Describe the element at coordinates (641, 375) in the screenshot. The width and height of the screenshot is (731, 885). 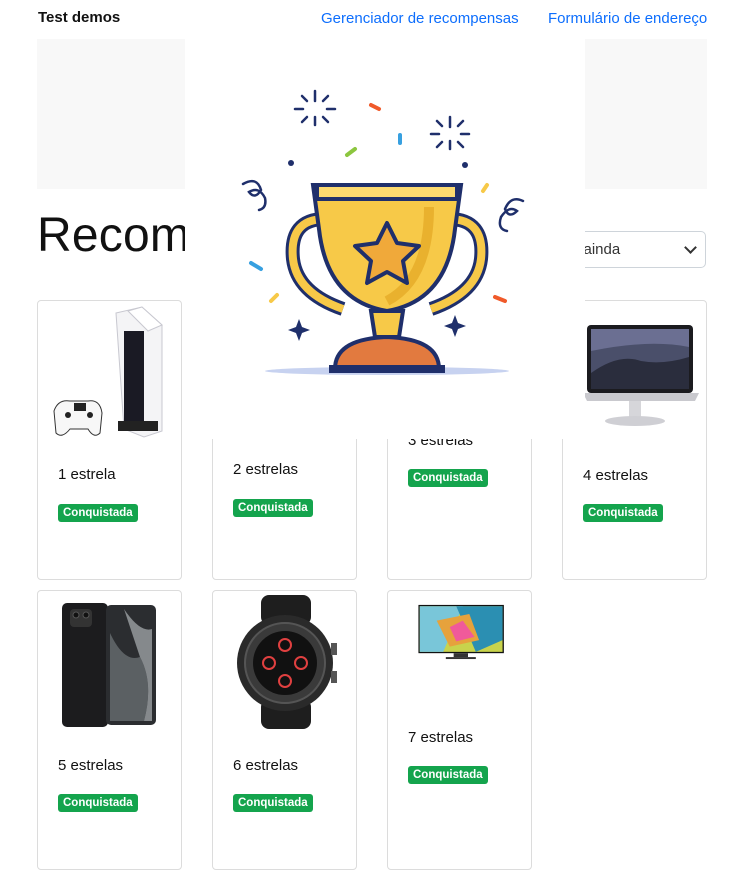
I see `macbook-image` at that location.